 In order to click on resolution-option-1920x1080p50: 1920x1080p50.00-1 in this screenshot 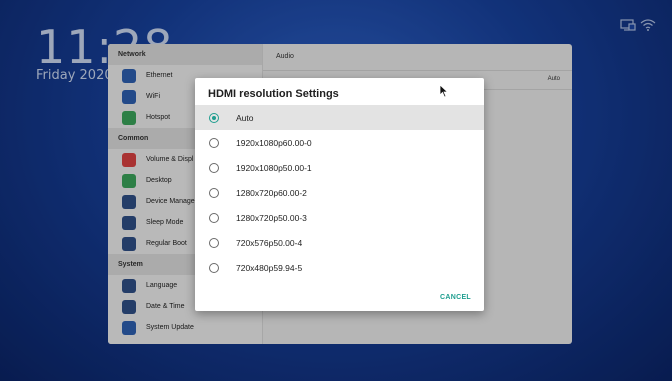, I will do `click(339, 167)`.